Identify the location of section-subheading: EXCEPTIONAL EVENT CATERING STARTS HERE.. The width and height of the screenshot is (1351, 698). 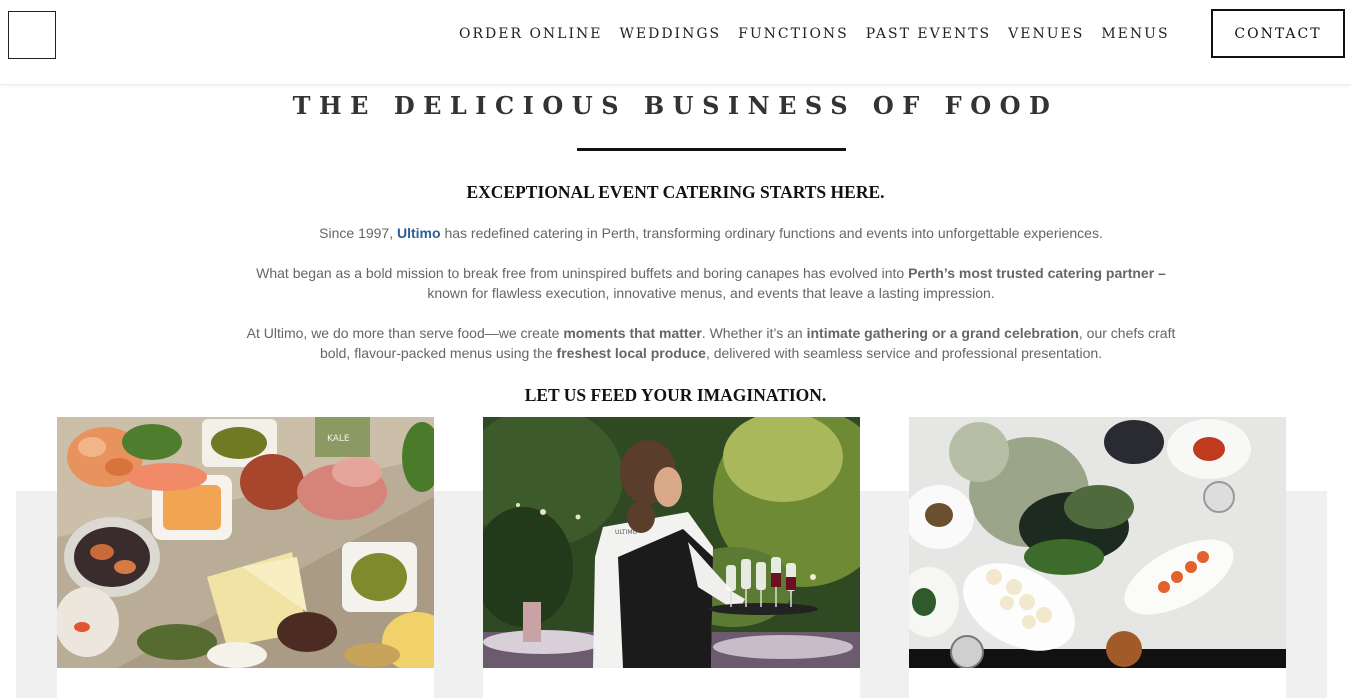
(675, 192).